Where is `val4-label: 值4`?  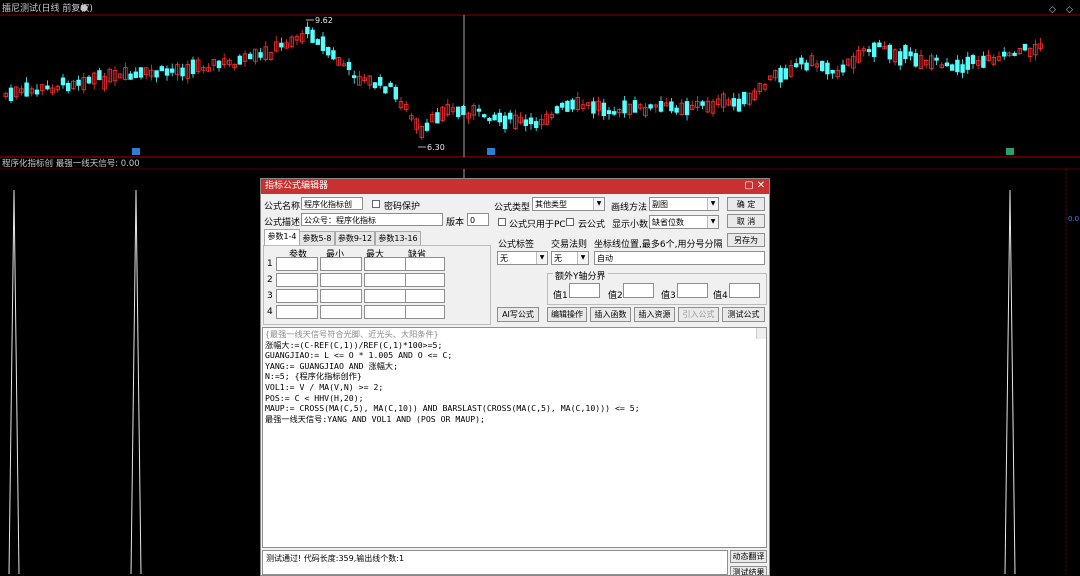
val4-label: 值4 is located at coordinates (720, 296).